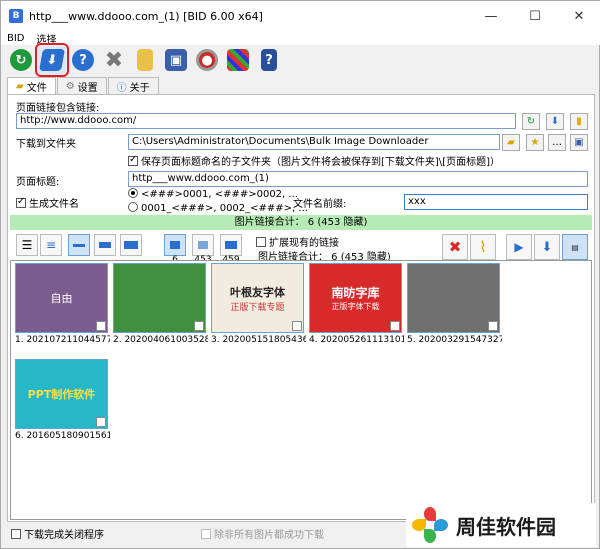  I want to click on view-list-button: ≡, so click(51, 245).